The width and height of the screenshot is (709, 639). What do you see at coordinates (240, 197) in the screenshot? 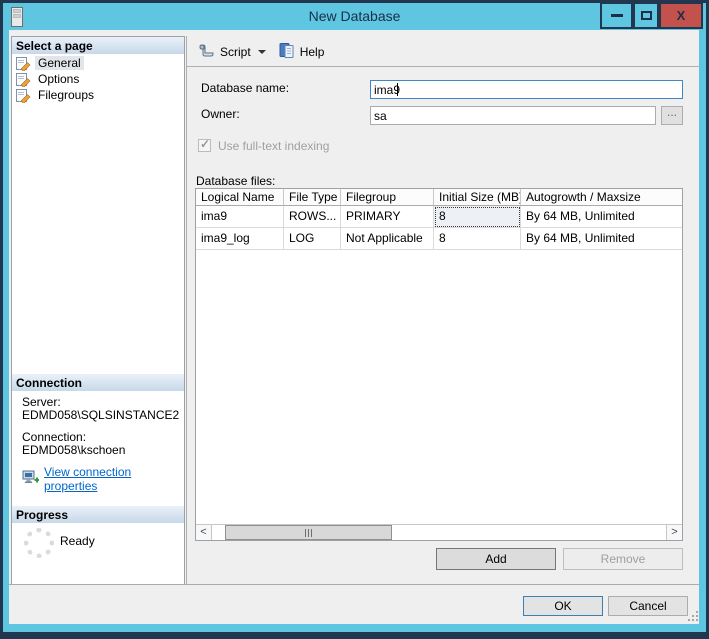
I see `column-header-logical-name: Logical Name` at bounding box center [240, 197].